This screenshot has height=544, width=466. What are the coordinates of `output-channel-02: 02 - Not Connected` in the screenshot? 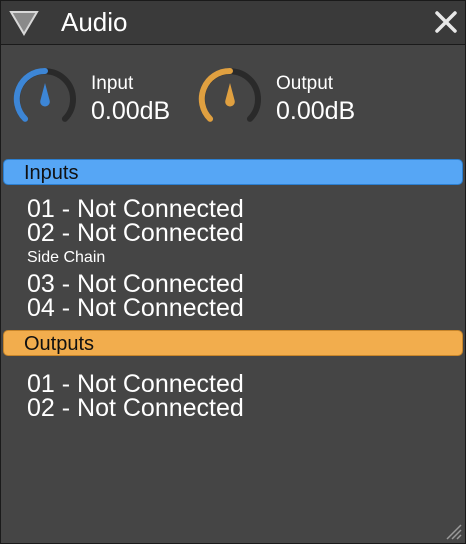 It's located at (135, 408).